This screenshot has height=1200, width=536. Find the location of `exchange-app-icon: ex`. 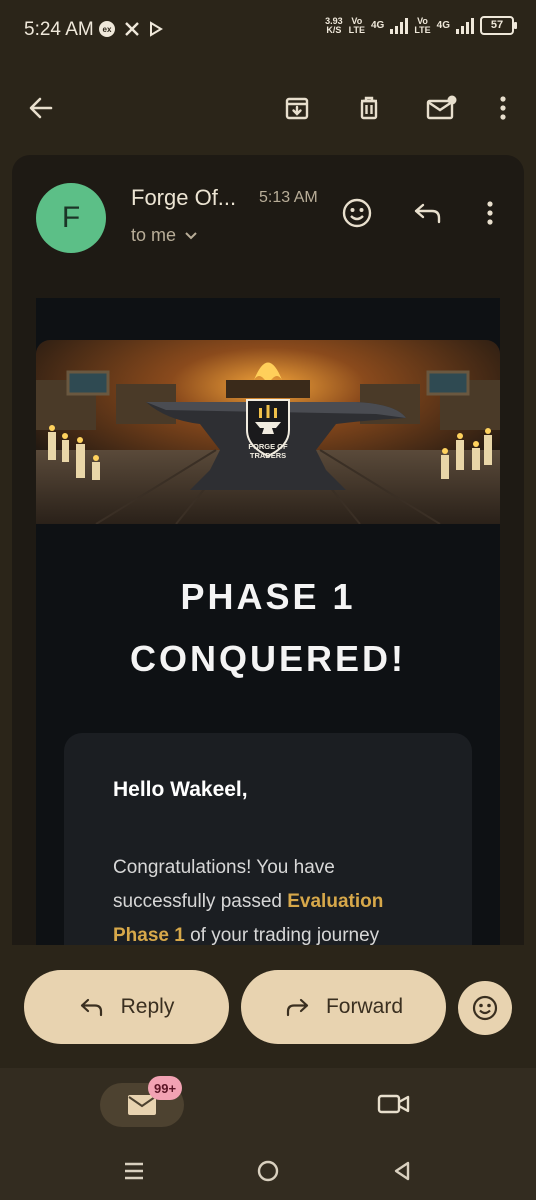

exchange-app-icon: ex is located at coordinates (107, 29).